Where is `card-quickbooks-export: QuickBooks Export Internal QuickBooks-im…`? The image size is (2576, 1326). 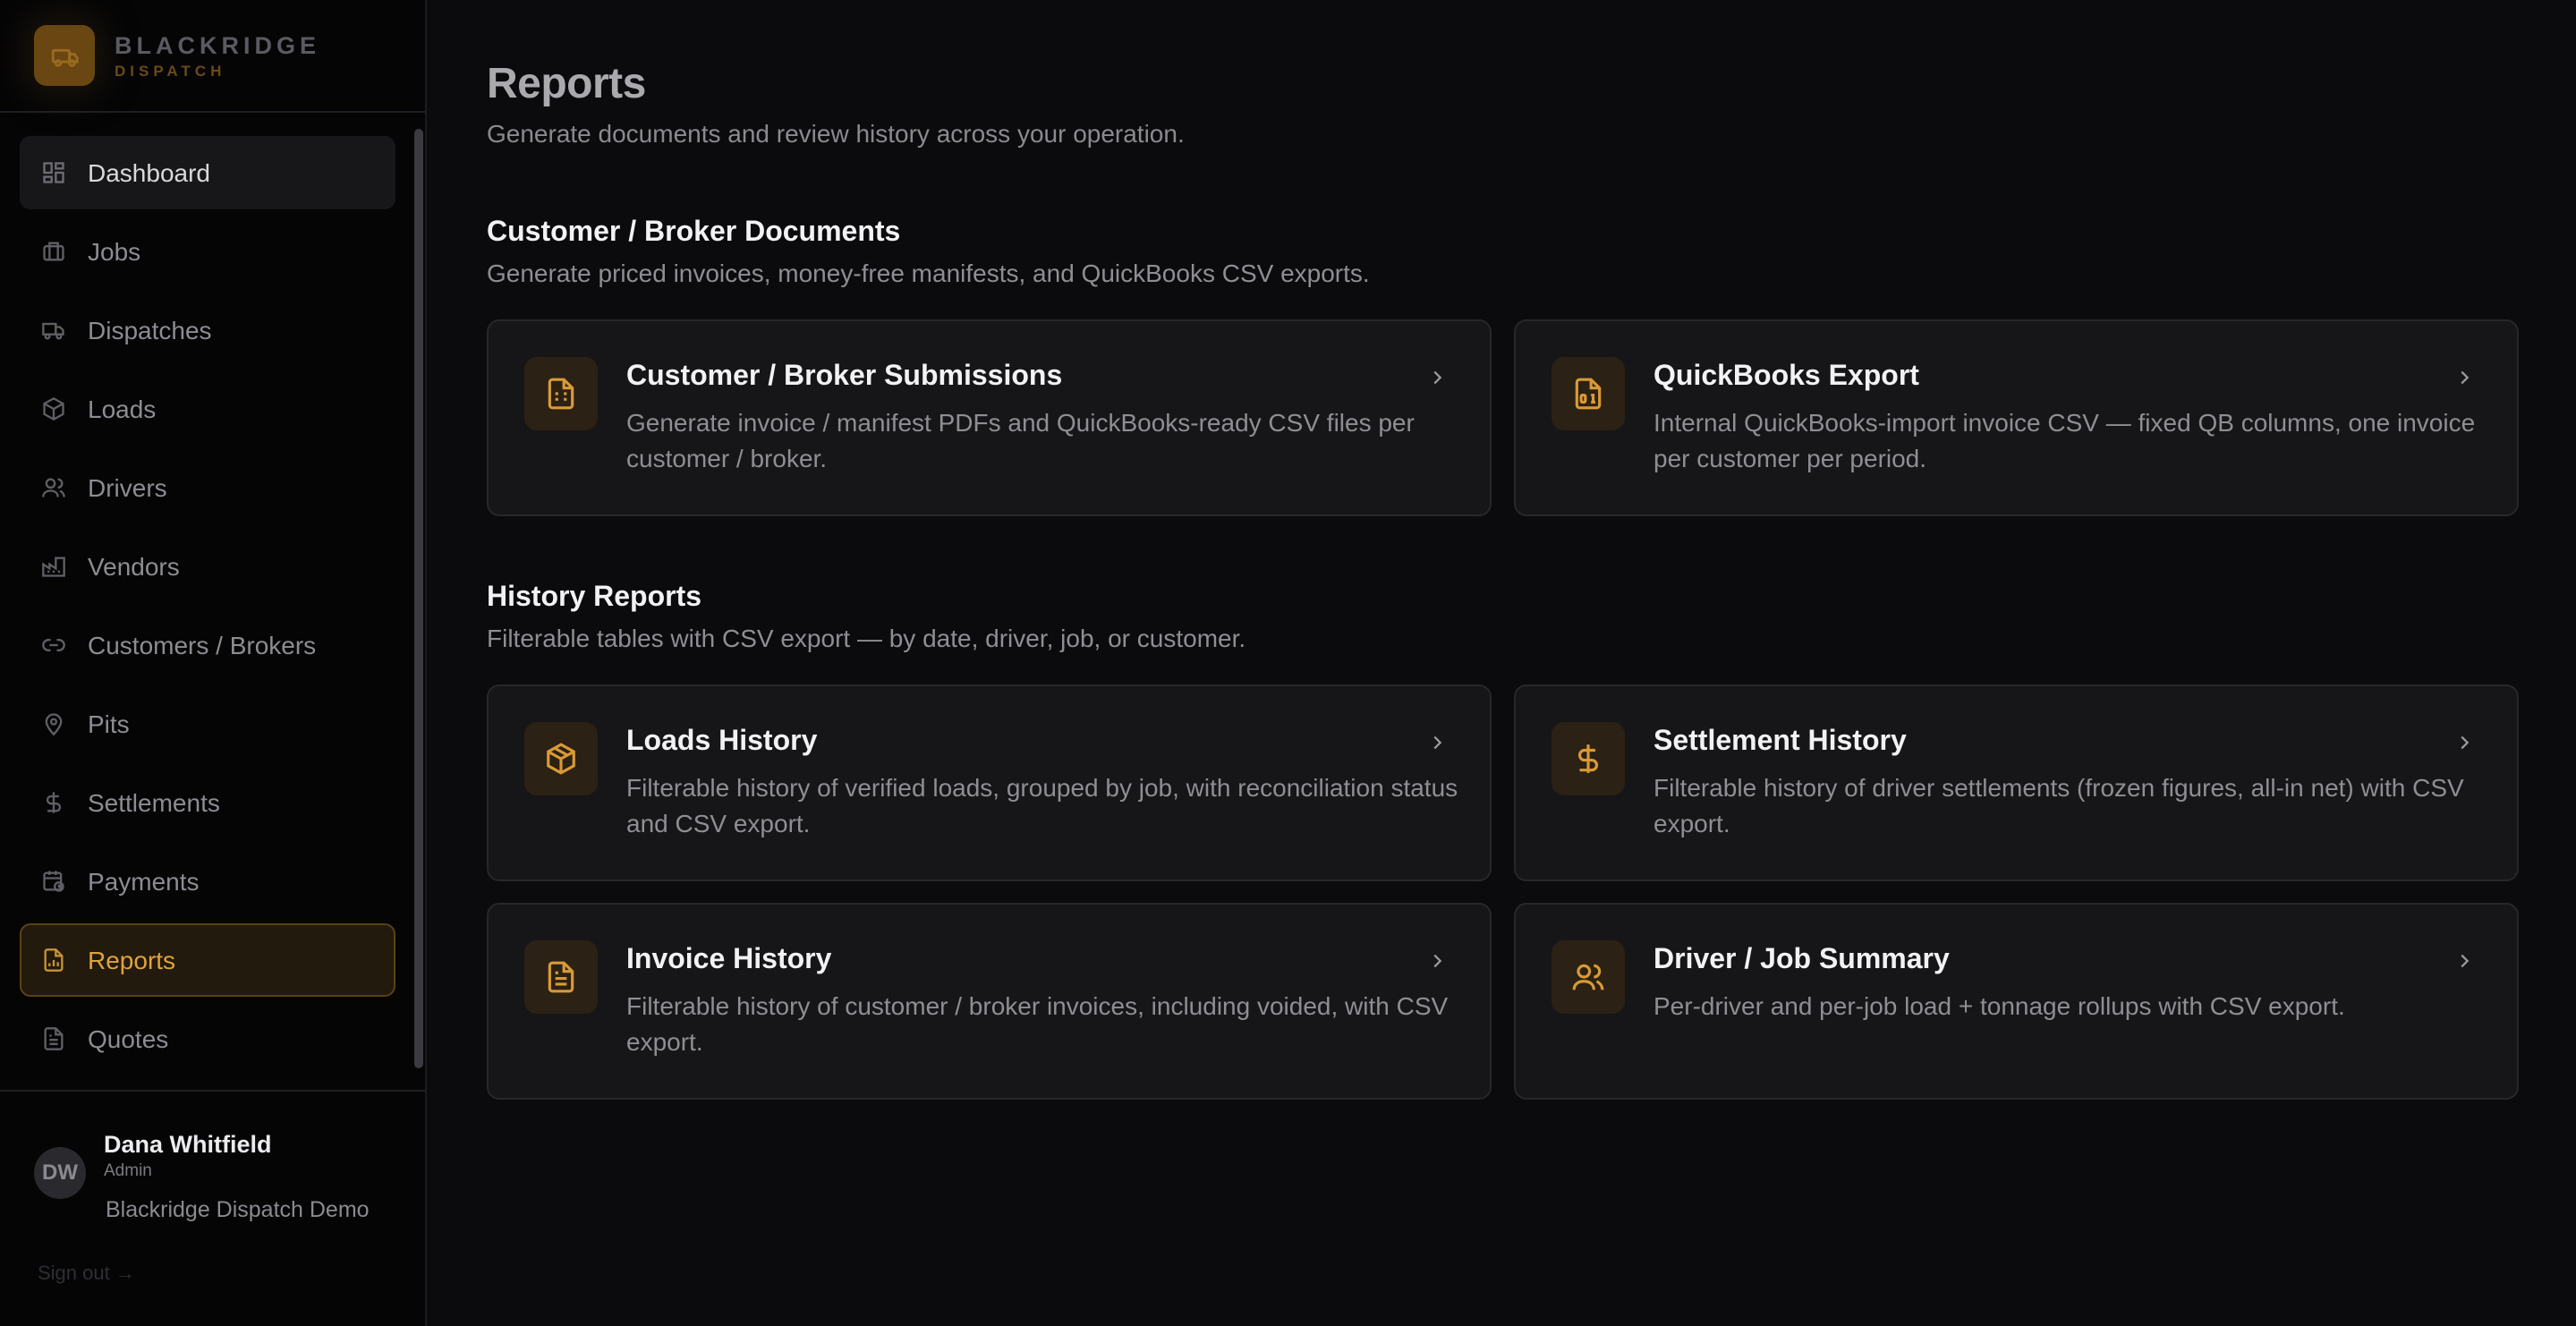
card-quickbooks-export: QuickBooks Export Internal QuickBooks-im… is located at coordinates (2016, 417).